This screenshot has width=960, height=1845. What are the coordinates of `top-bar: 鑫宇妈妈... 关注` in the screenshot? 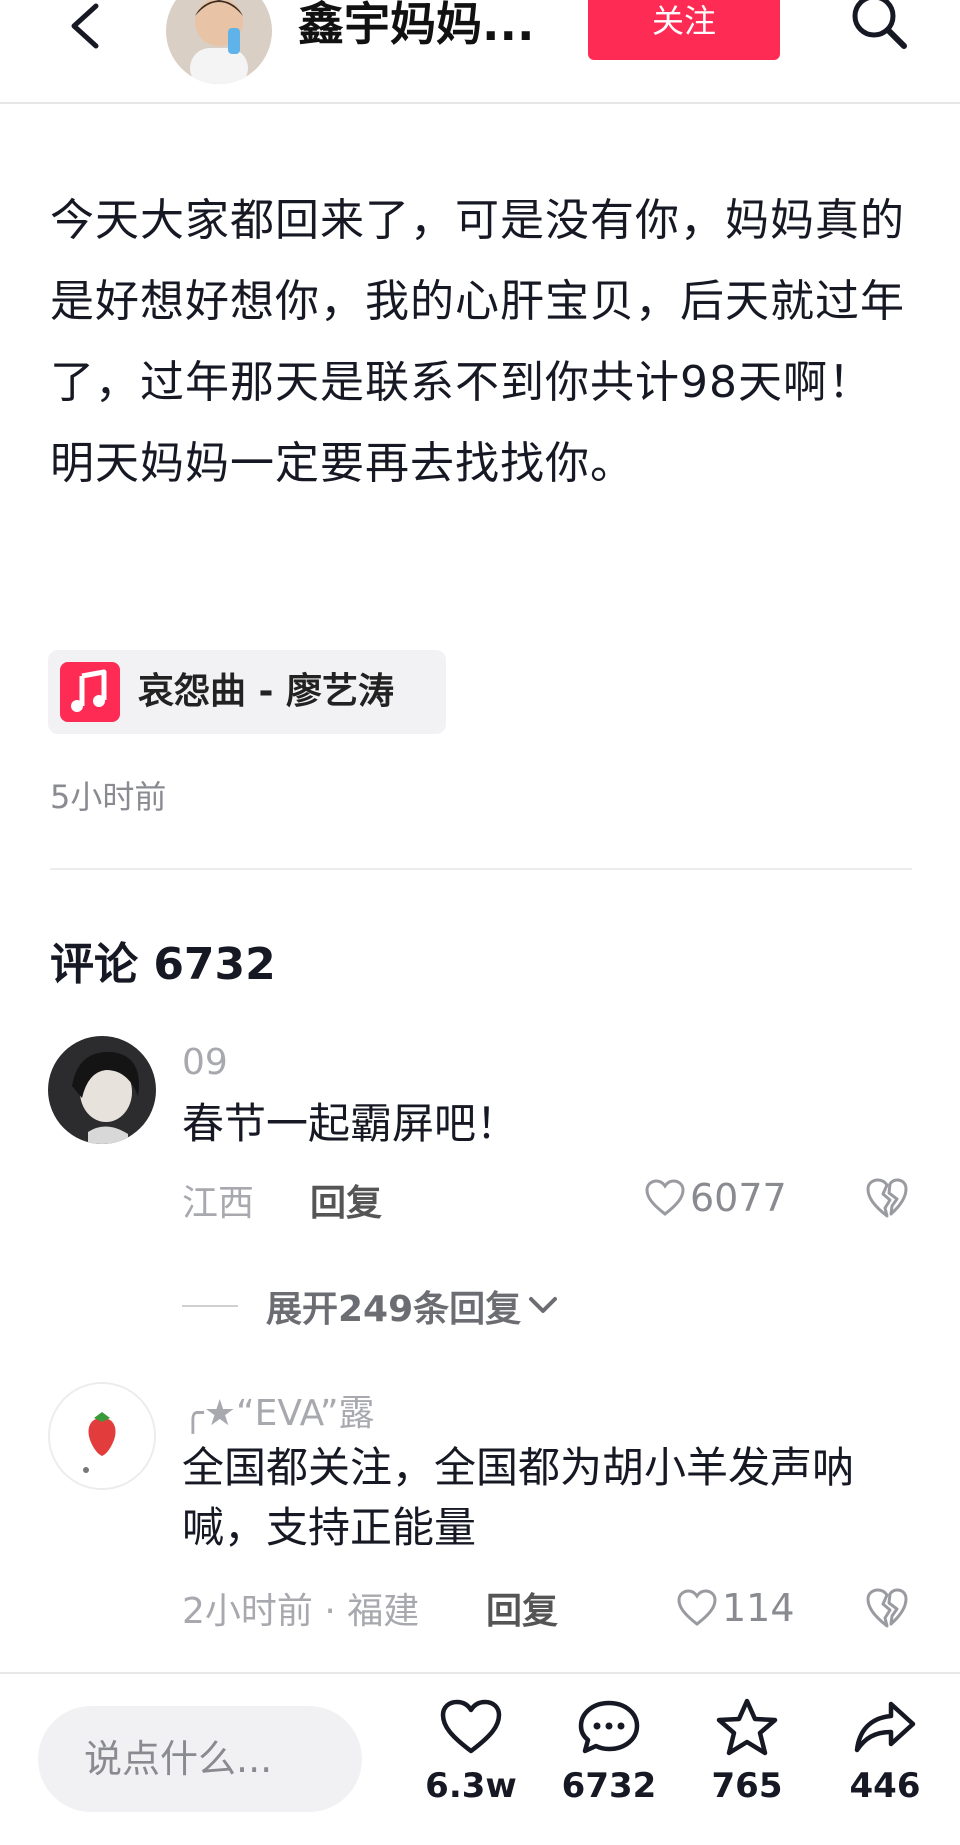 It's located at (480, 52).